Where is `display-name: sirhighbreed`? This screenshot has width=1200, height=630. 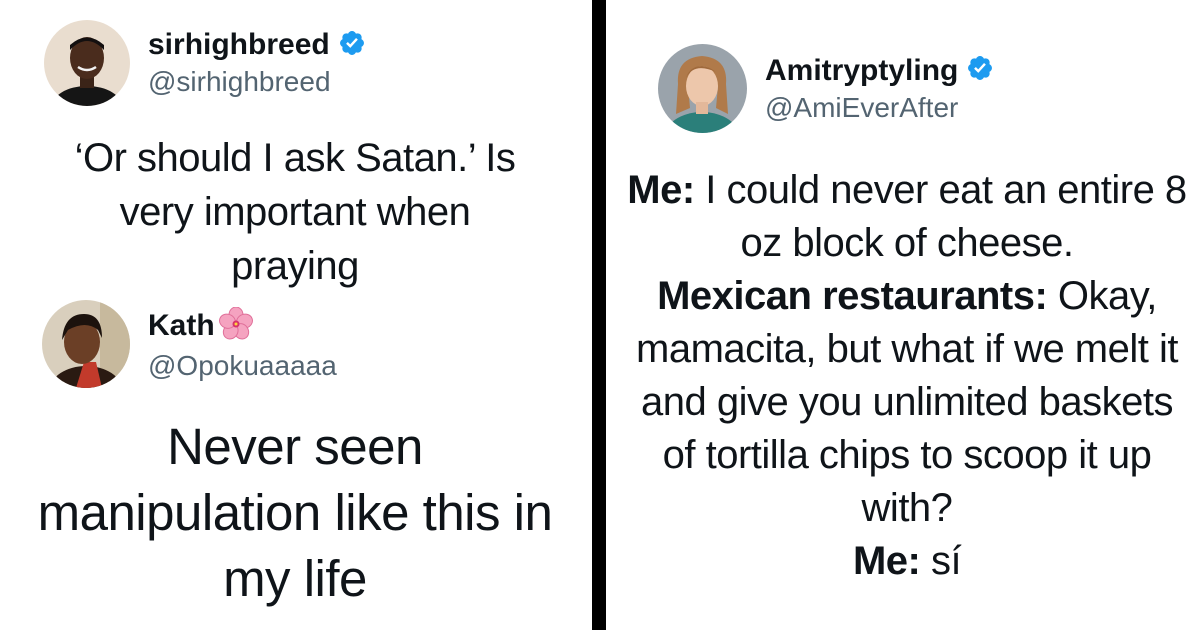 display-name: sirhighbreed is located at coordinates (239, 45).